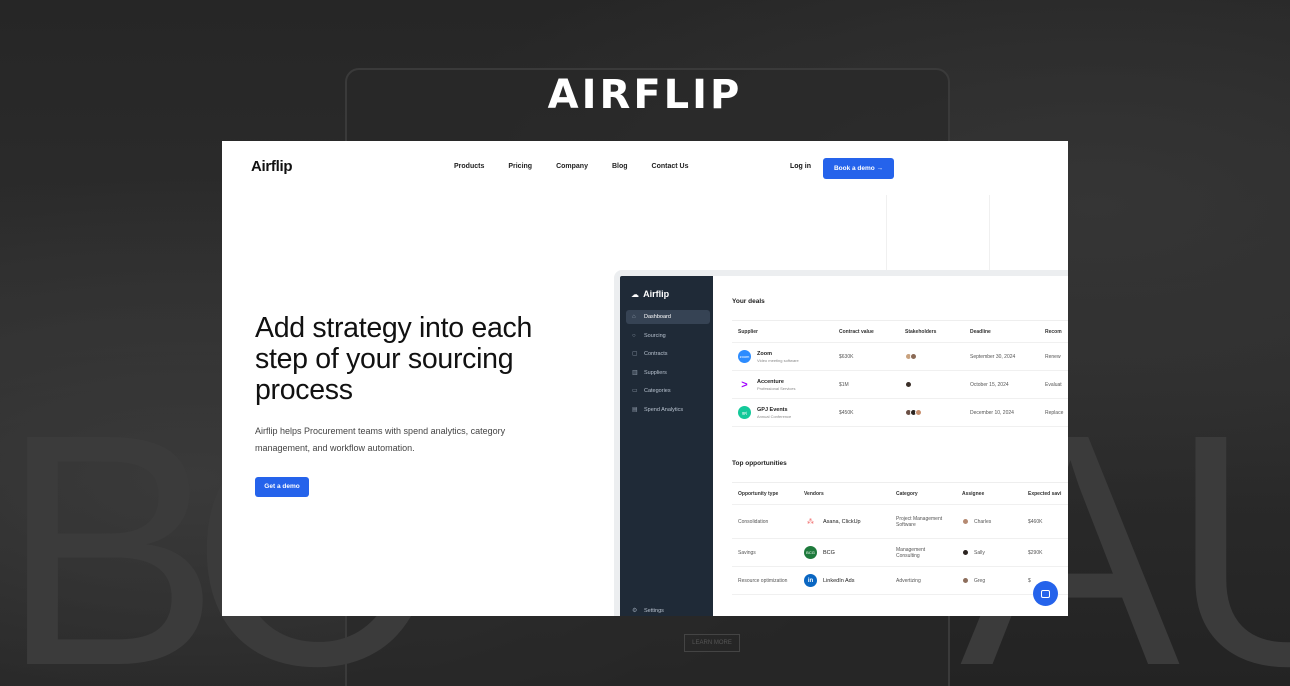  I want to click on contract-value: $450K, so click(846, 412).